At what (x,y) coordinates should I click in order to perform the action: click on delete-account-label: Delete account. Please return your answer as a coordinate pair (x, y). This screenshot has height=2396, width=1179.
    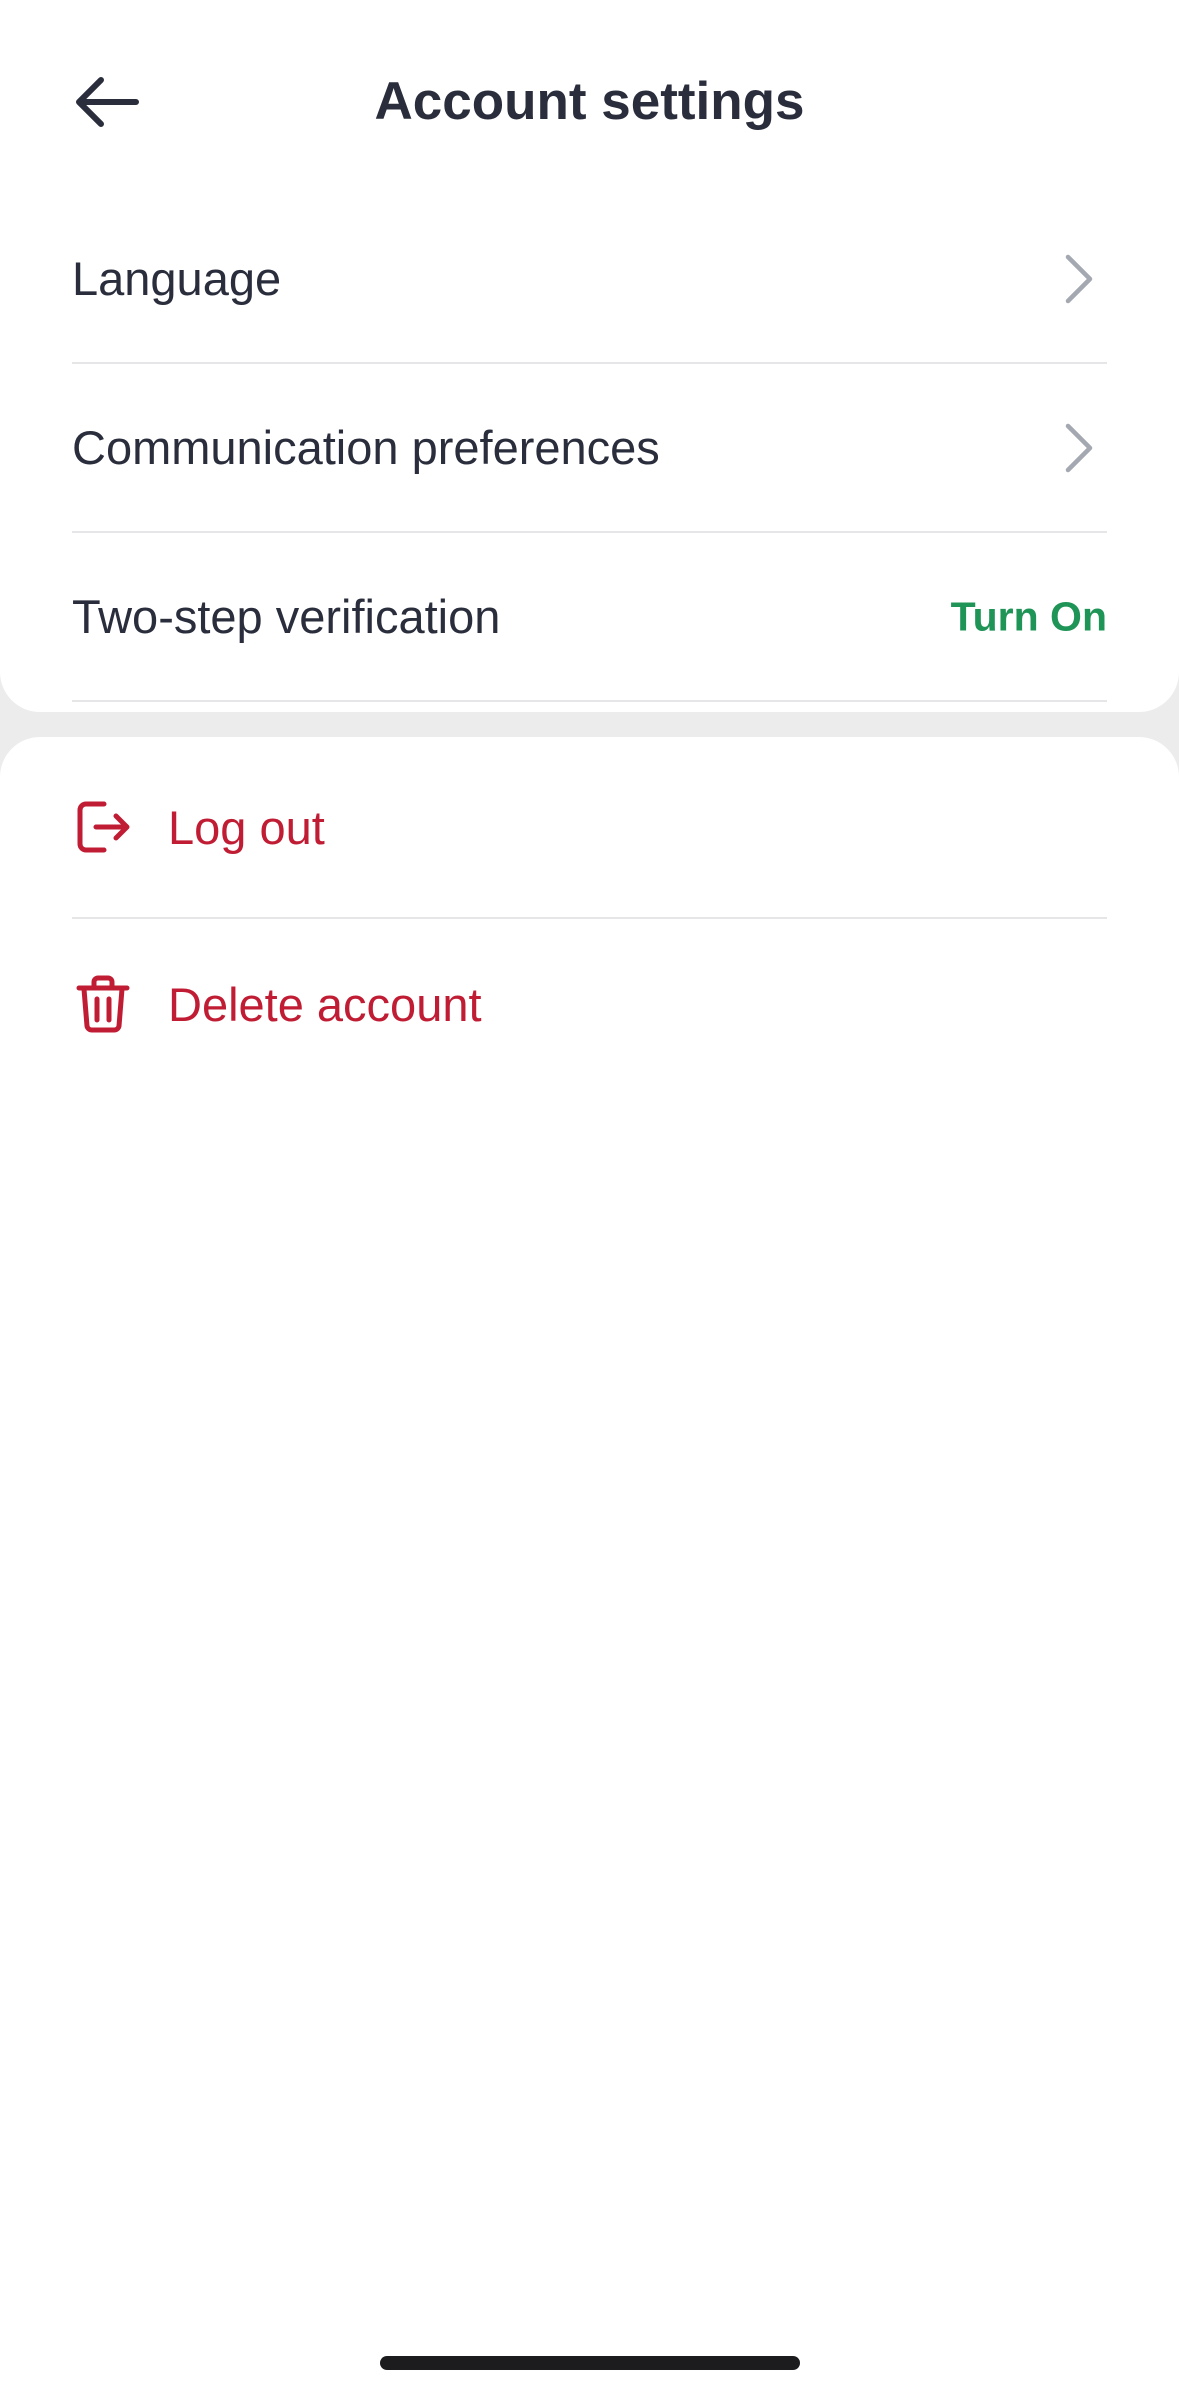
    Looking at the image, I should click on (325, 1004).